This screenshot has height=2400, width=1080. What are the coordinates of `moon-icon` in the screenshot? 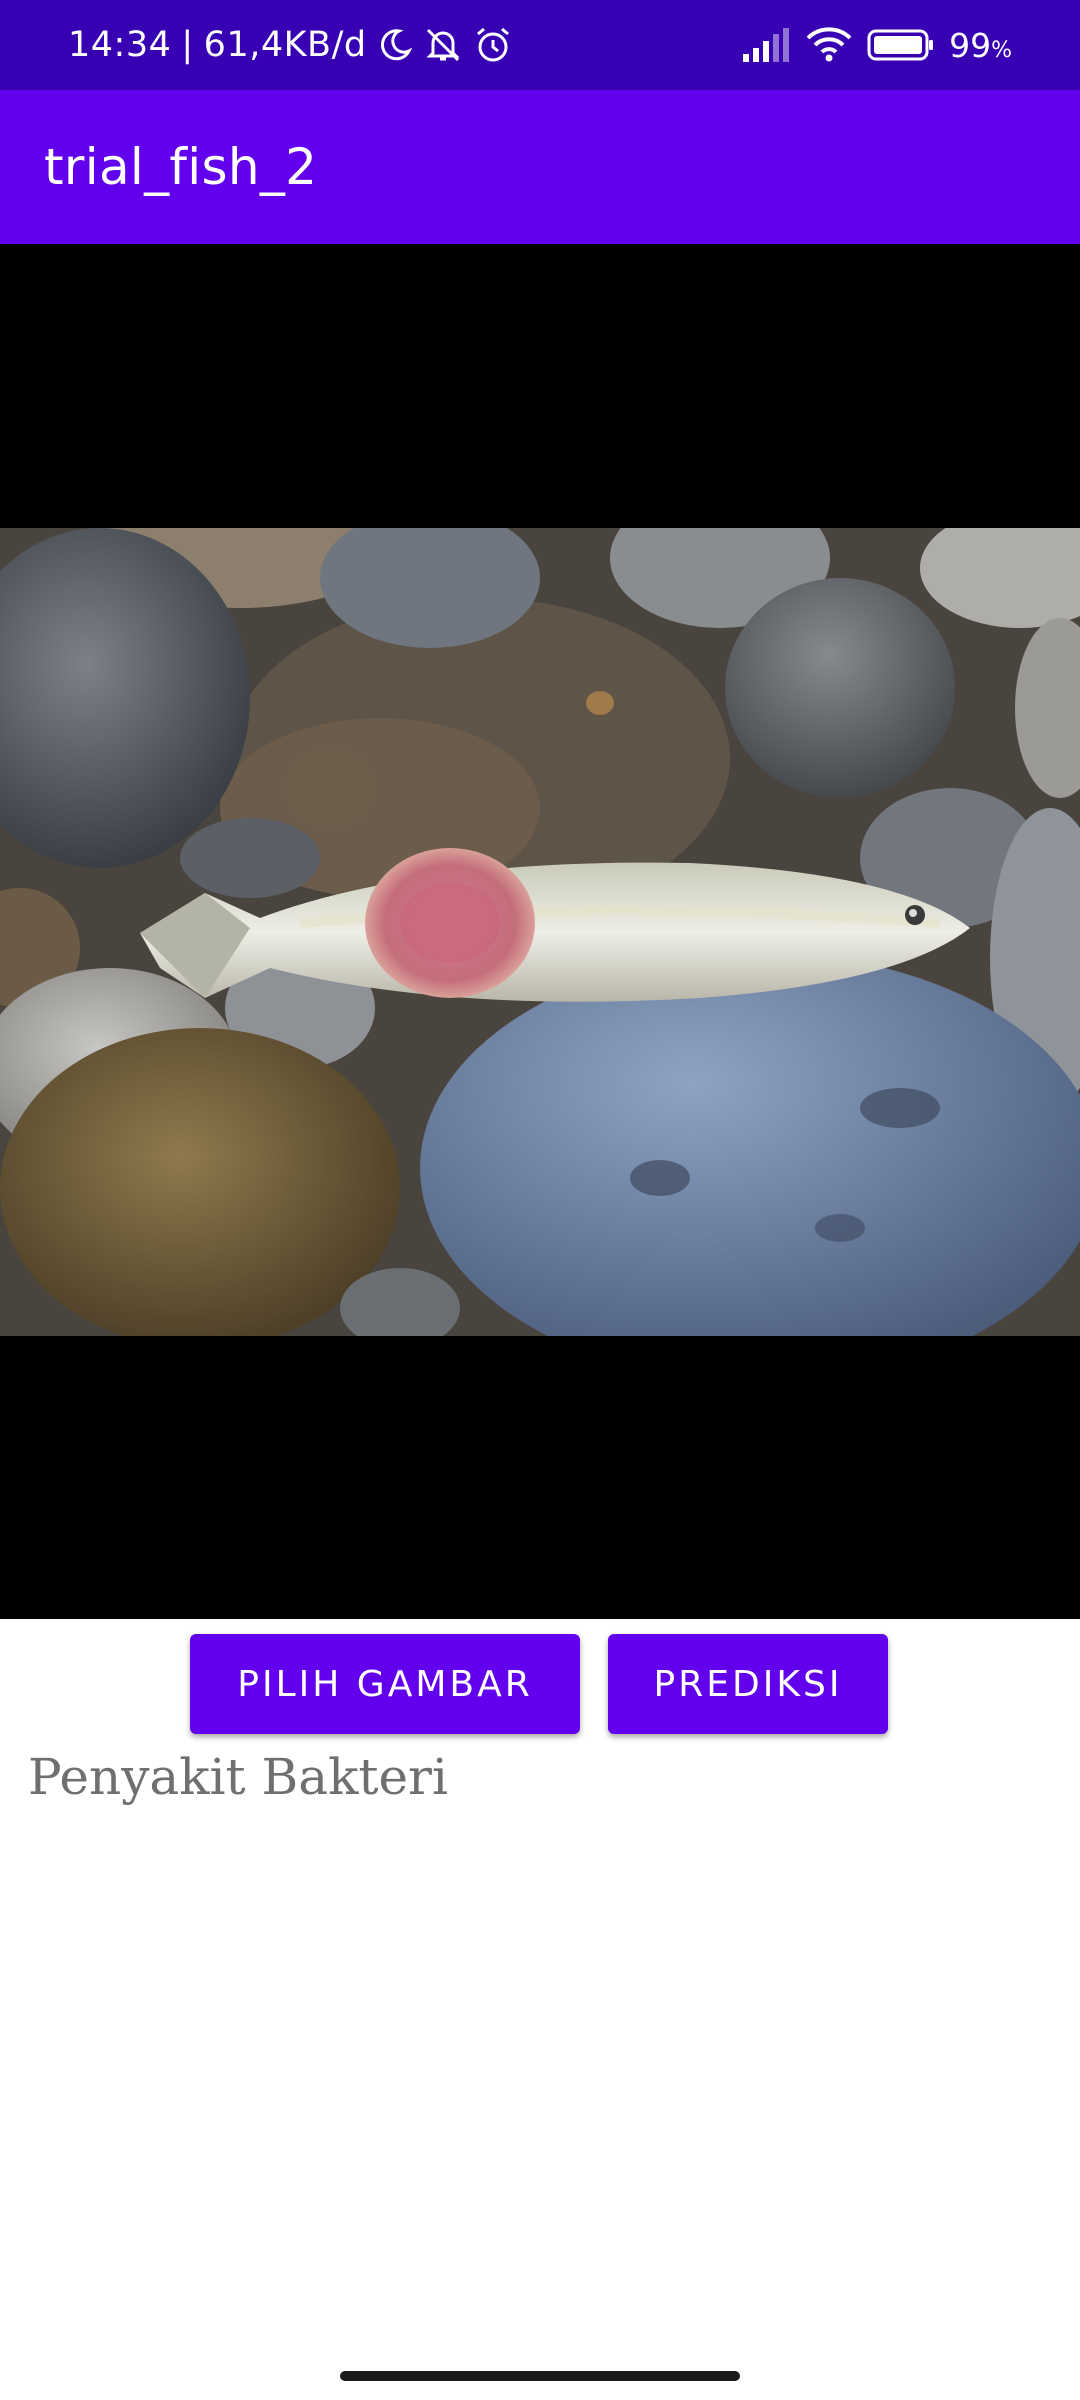 It's located at (395, 45).